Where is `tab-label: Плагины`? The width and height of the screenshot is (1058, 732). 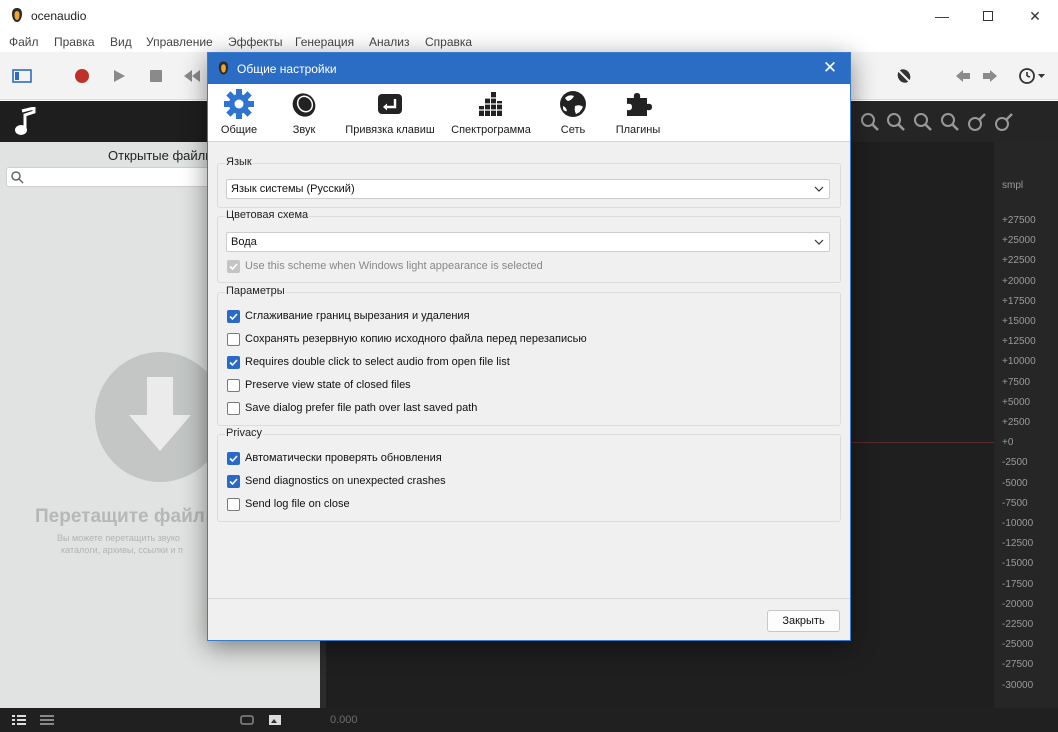
tab-label: Плагины is located at coordinates (638, 130).